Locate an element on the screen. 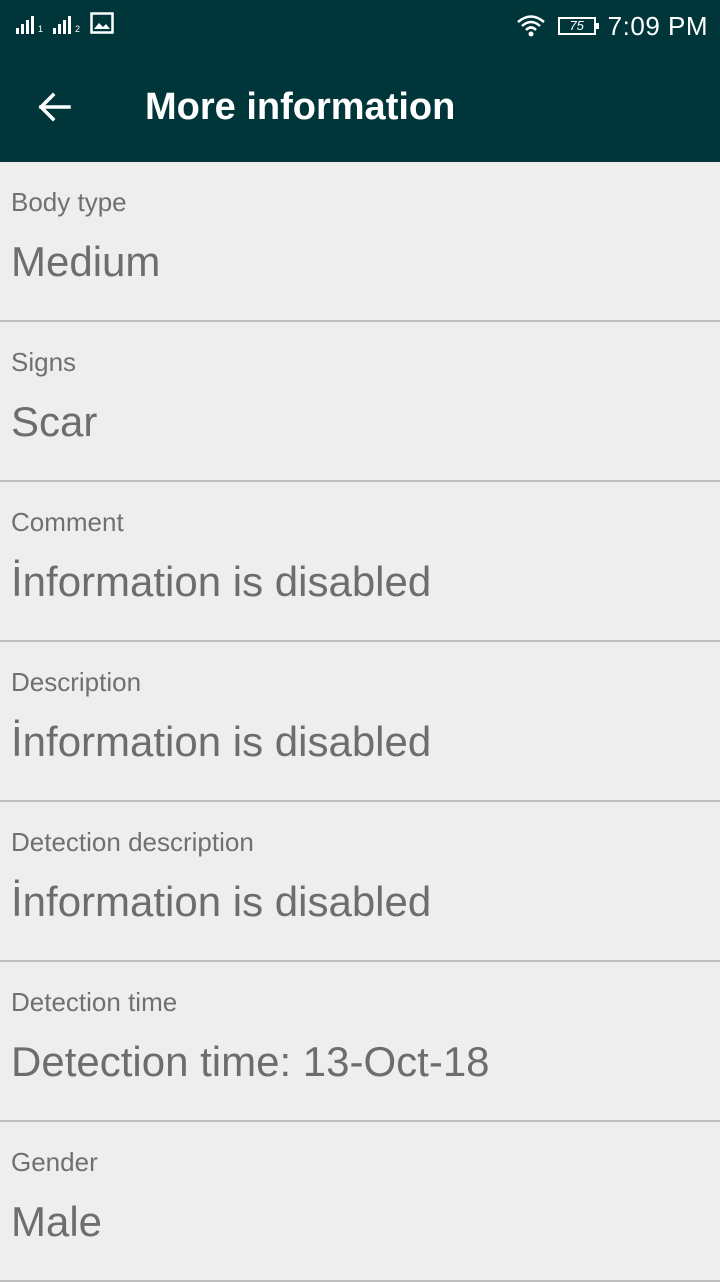 The height and width of the screenshot is (1282, 720). wifi-icon is located at coordinates (530, 26).